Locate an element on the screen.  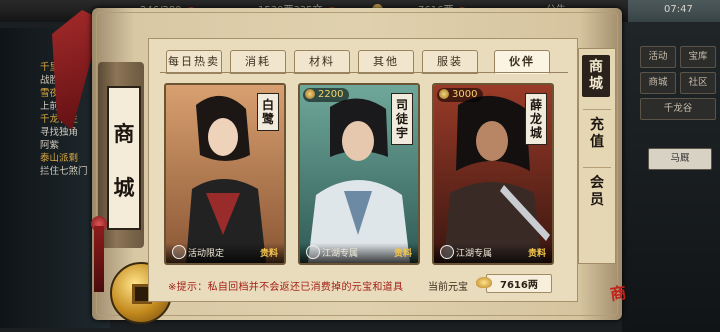
stable-button: 马厩 is located at coordinates (680, 159).